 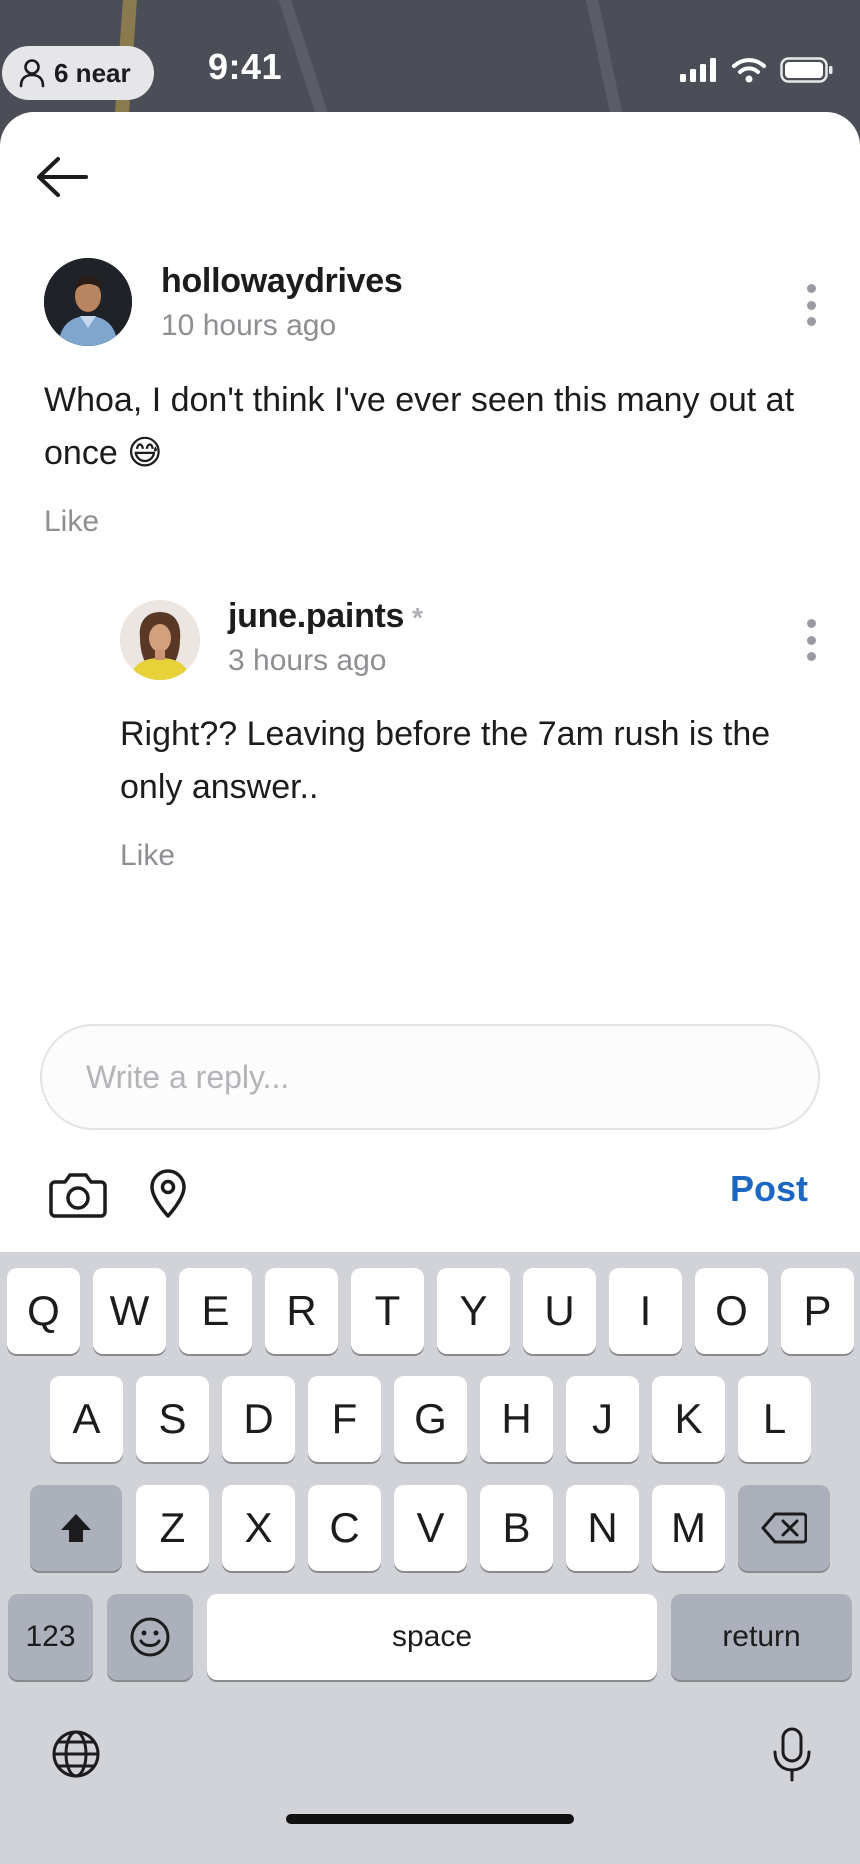 What do you see at coordinates (50, 1637) in the screenshot?
I see `numbers-key: 123` at bounding box center [50, 1637].